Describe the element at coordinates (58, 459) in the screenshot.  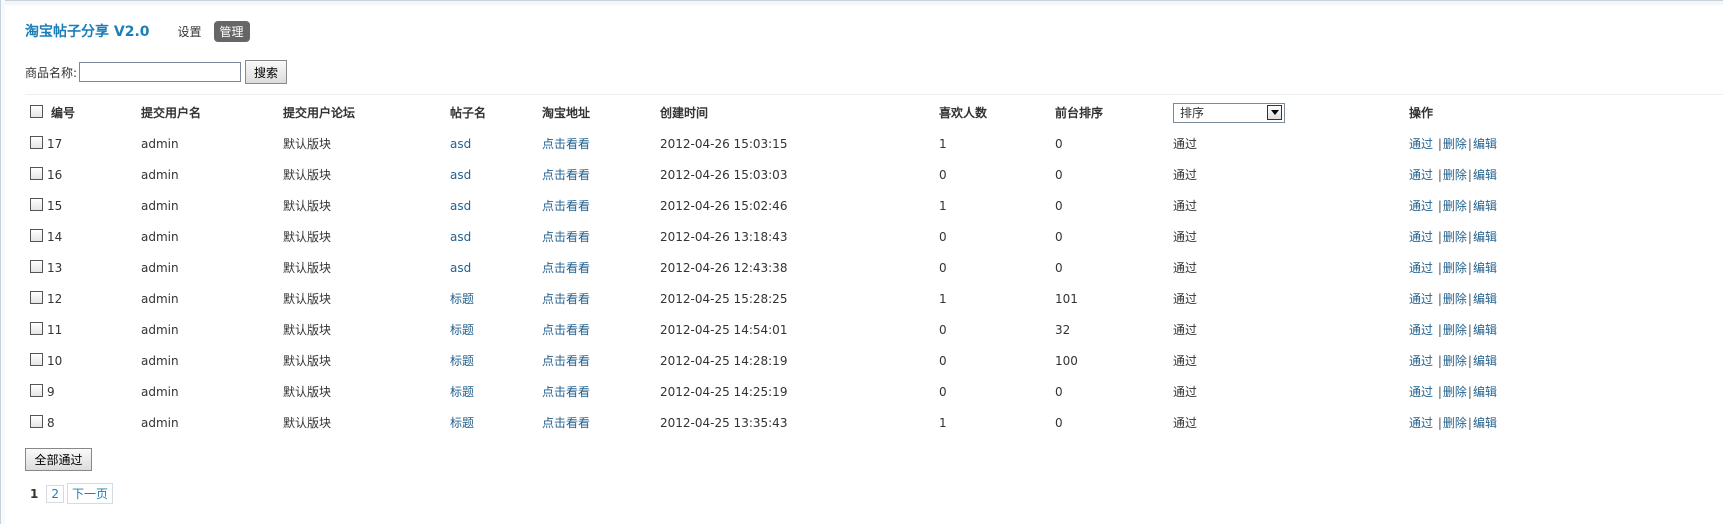
I see `approve-all-button: 全部通过` at that location.